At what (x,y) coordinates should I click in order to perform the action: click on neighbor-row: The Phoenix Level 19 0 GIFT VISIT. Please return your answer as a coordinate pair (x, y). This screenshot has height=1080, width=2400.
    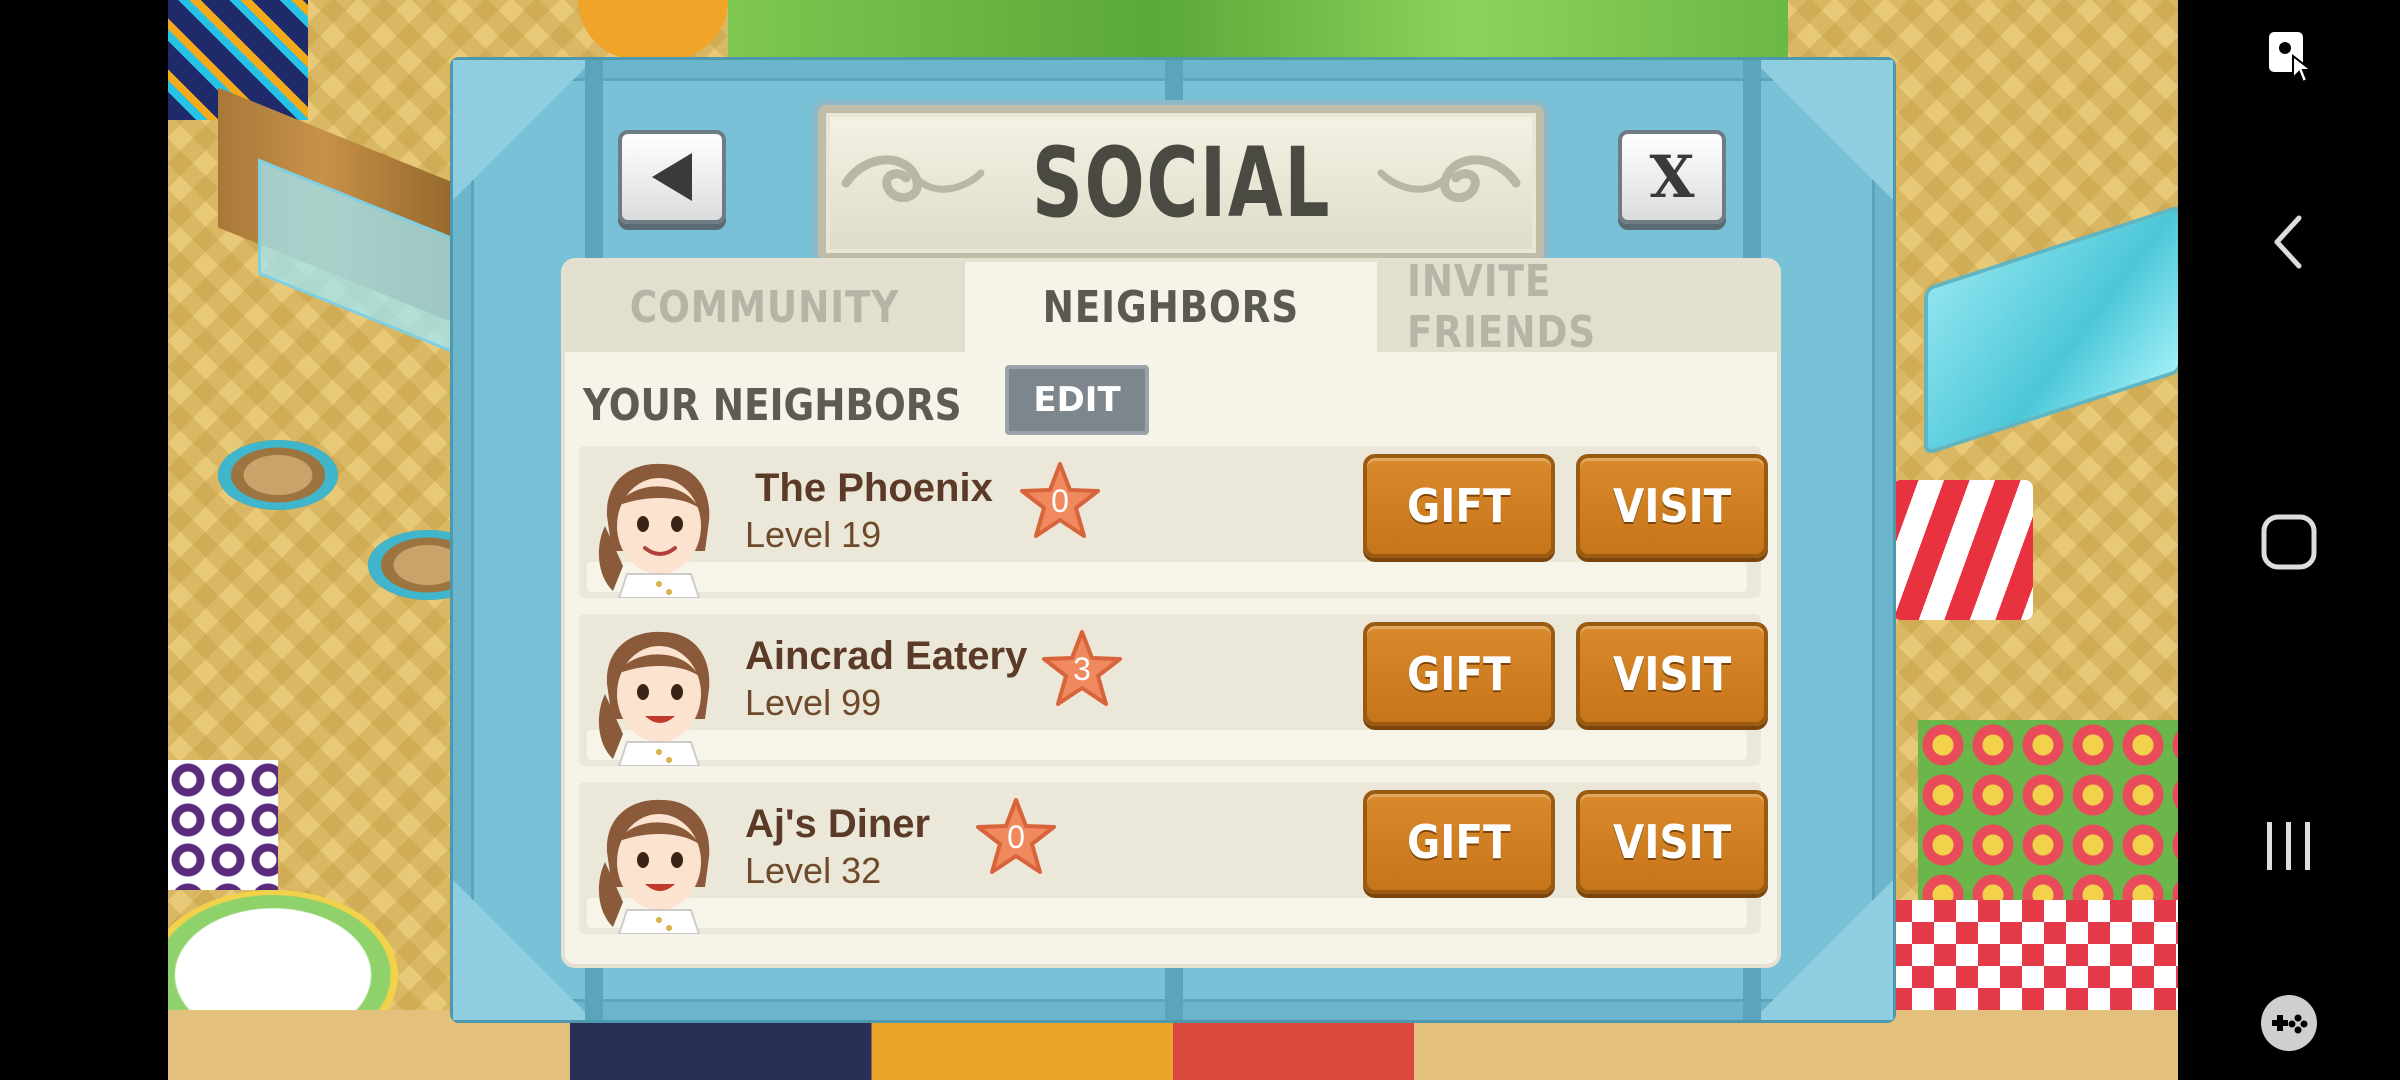
    Looking at the image, I should click on (1173, 522).